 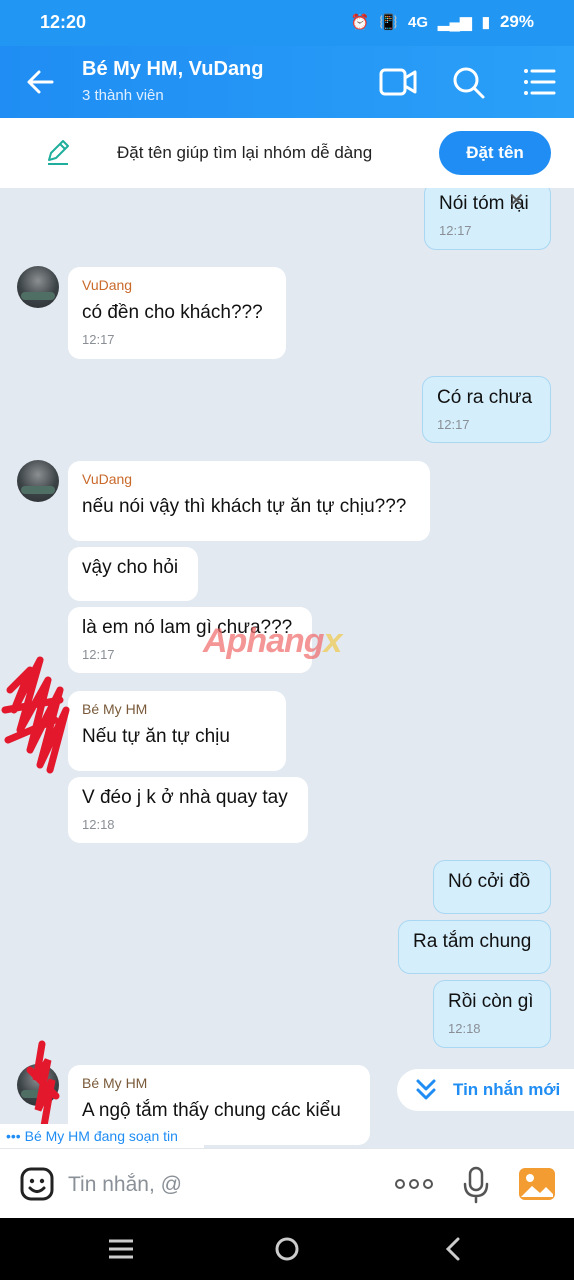 I want to click on watermark-logo: Aphangx, so click(x=272, y=641).